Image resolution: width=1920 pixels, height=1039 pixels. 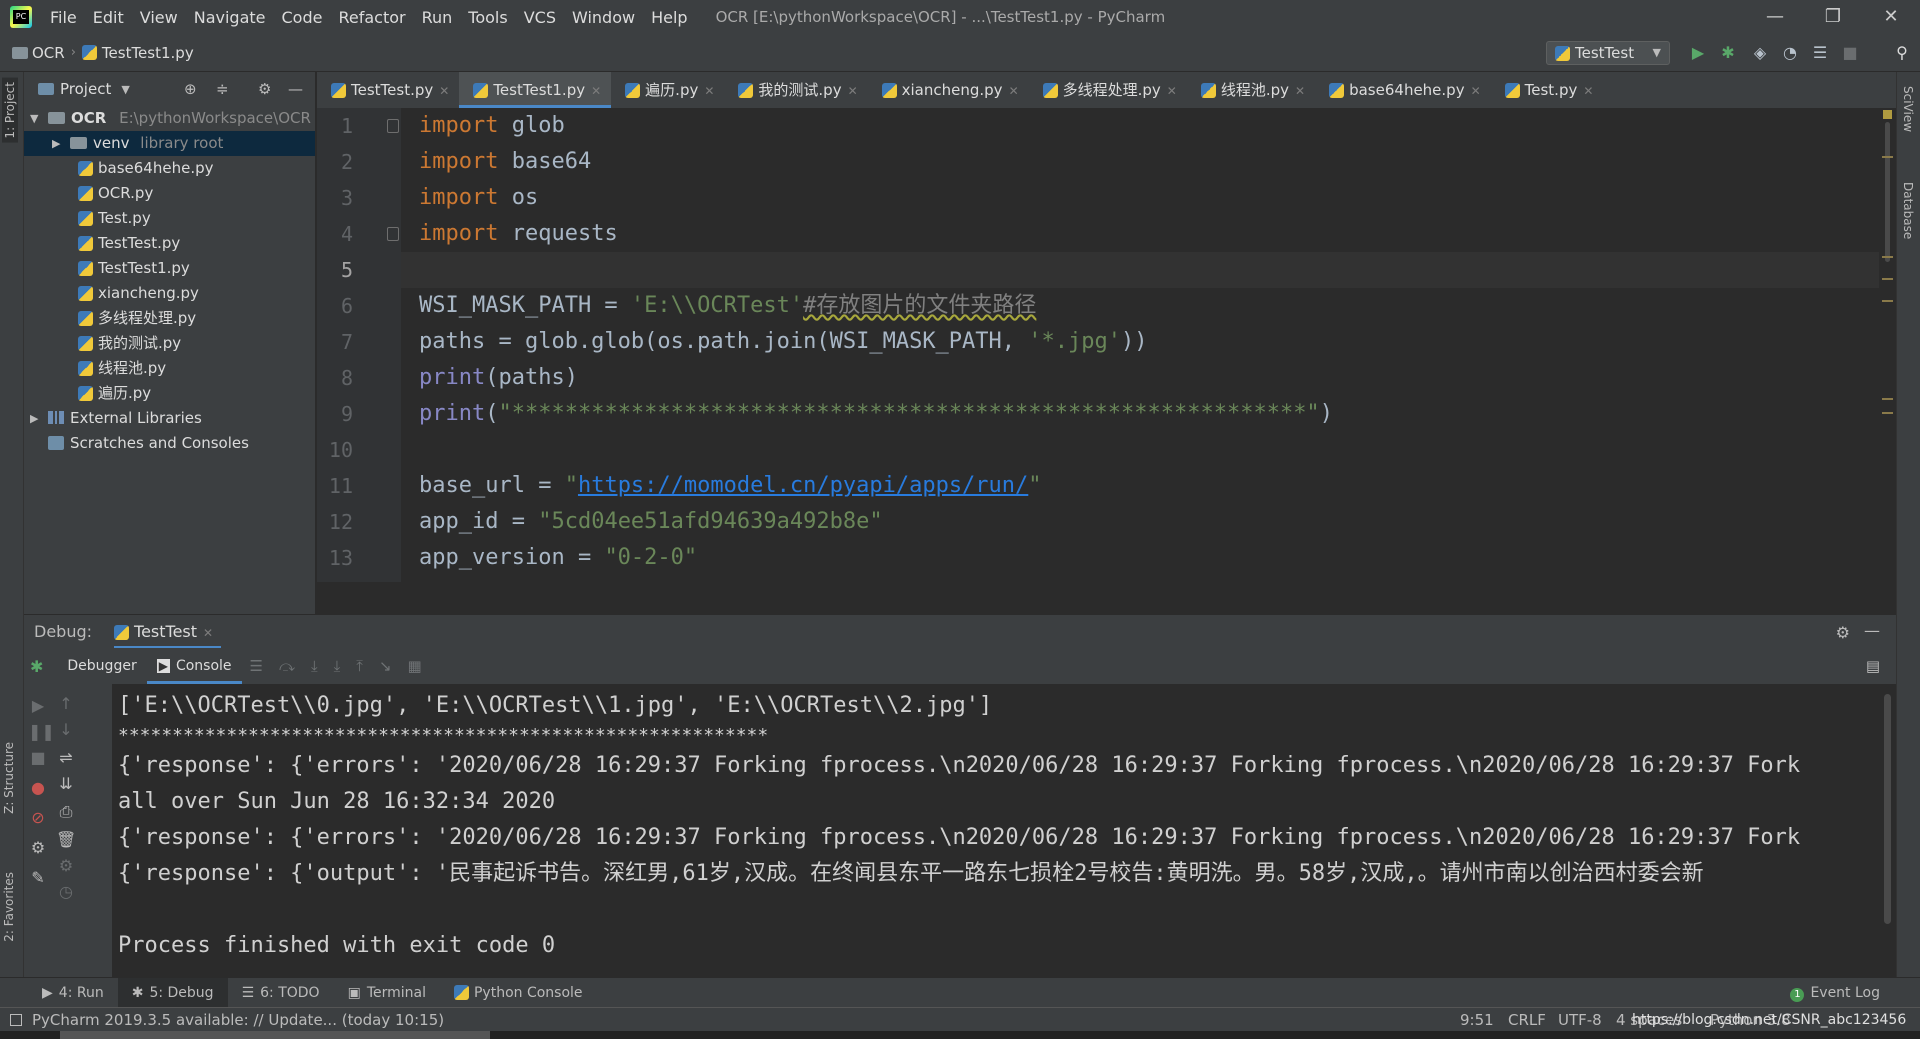 I want to click on step-over-icon: ⤼, so click(x=287, y=666).